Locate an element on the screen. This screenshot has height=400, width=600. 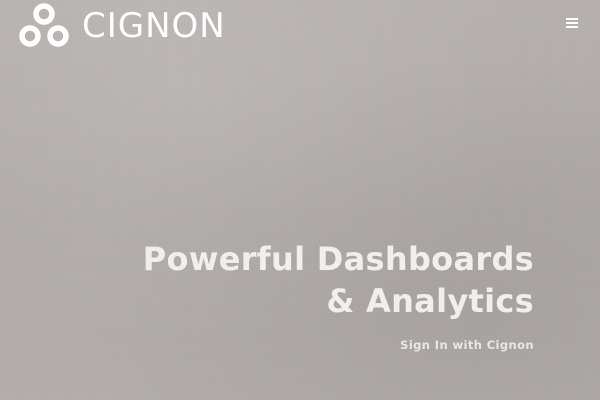
cignon-logo-icon is located at coordinates (44, 25).